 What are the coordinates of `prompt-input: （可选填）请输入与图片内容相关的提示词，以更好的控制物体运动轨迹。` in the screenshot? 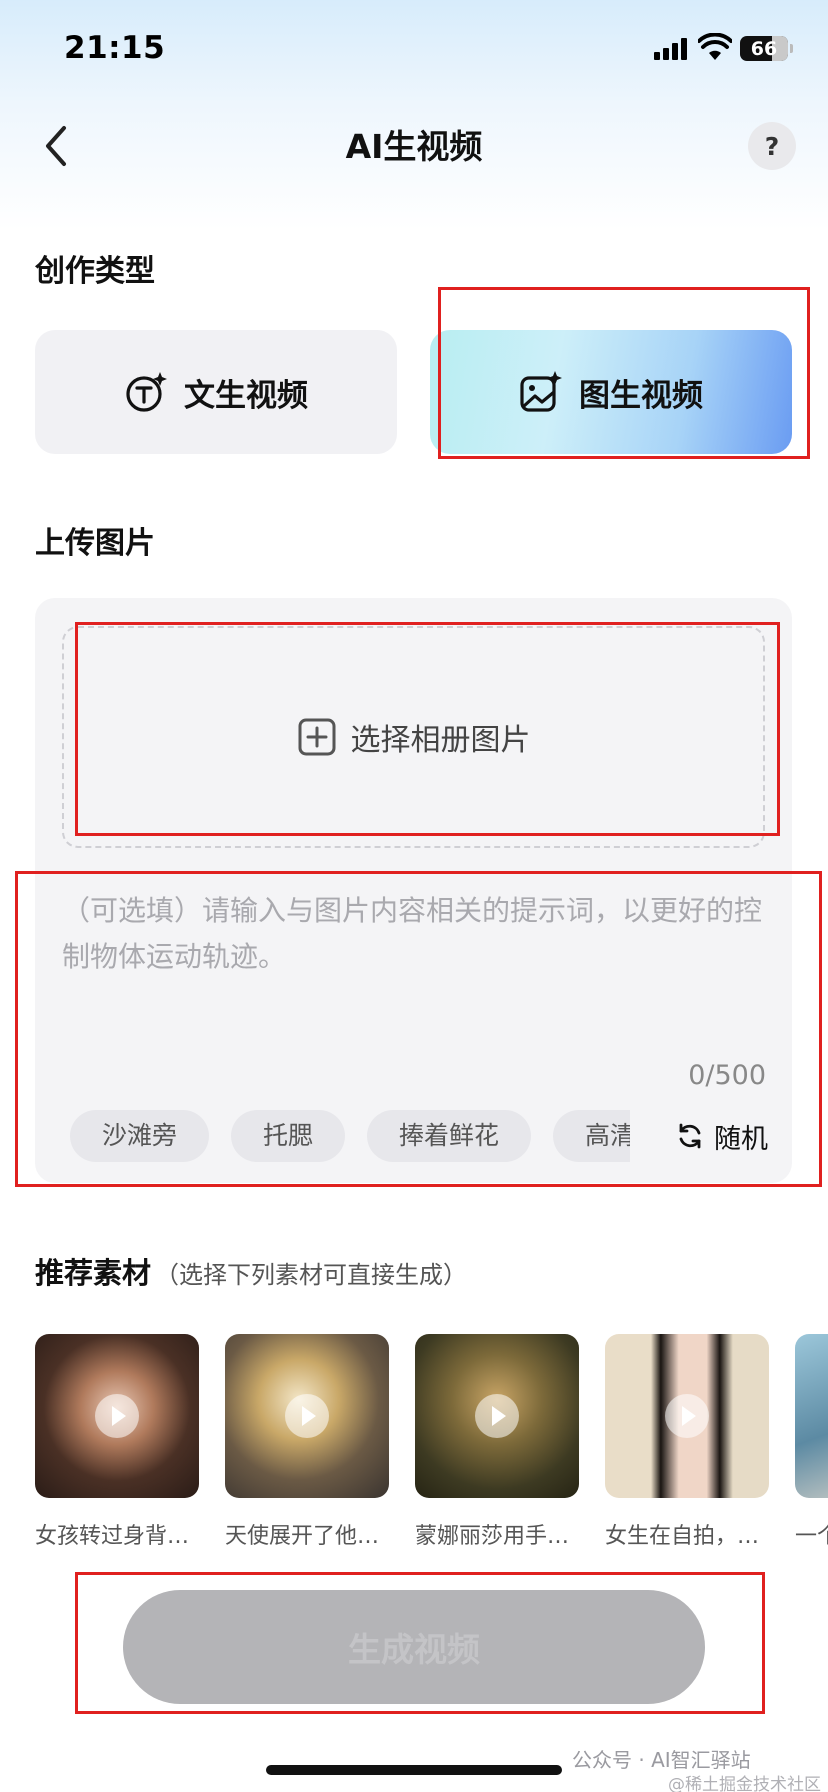 It's located at (417, 934).